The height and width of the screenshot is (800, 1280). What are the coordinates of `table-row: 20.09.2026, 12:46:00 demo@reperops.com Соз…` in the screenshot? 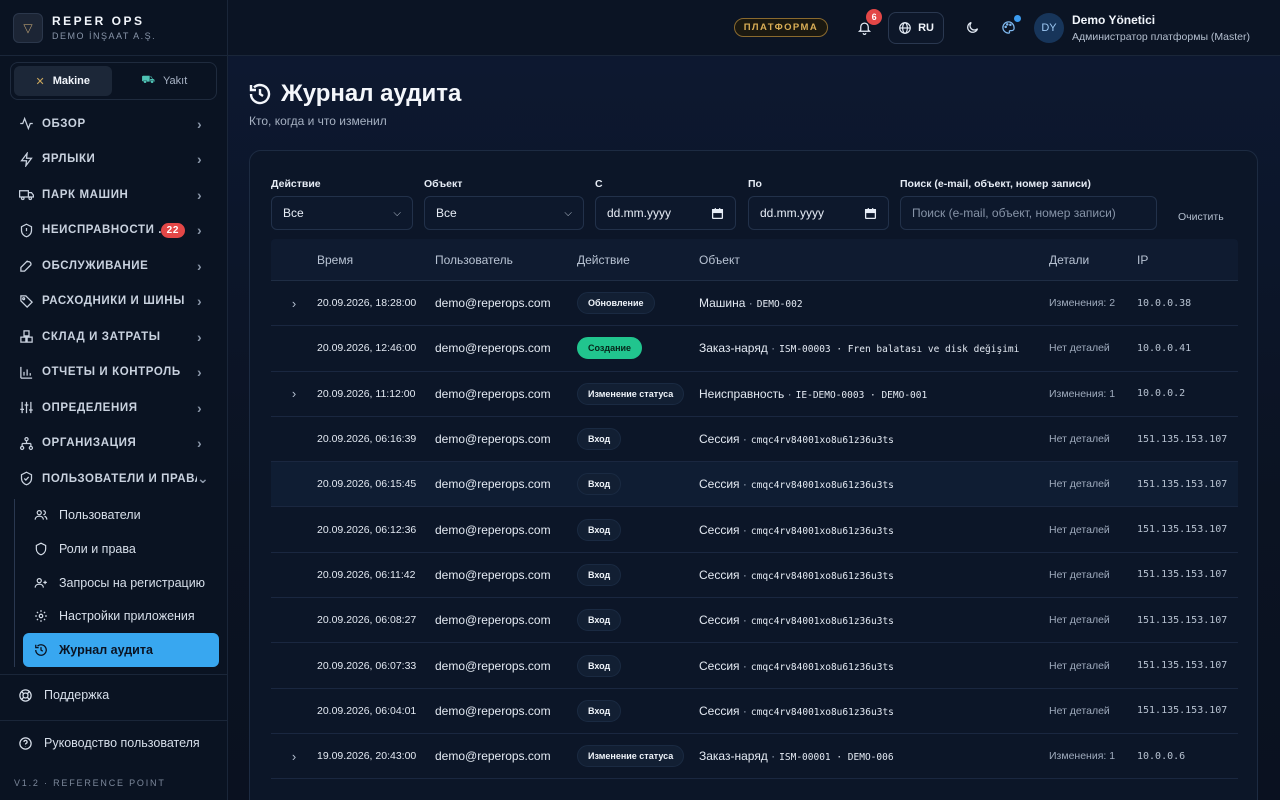 It's located at (754, 349).